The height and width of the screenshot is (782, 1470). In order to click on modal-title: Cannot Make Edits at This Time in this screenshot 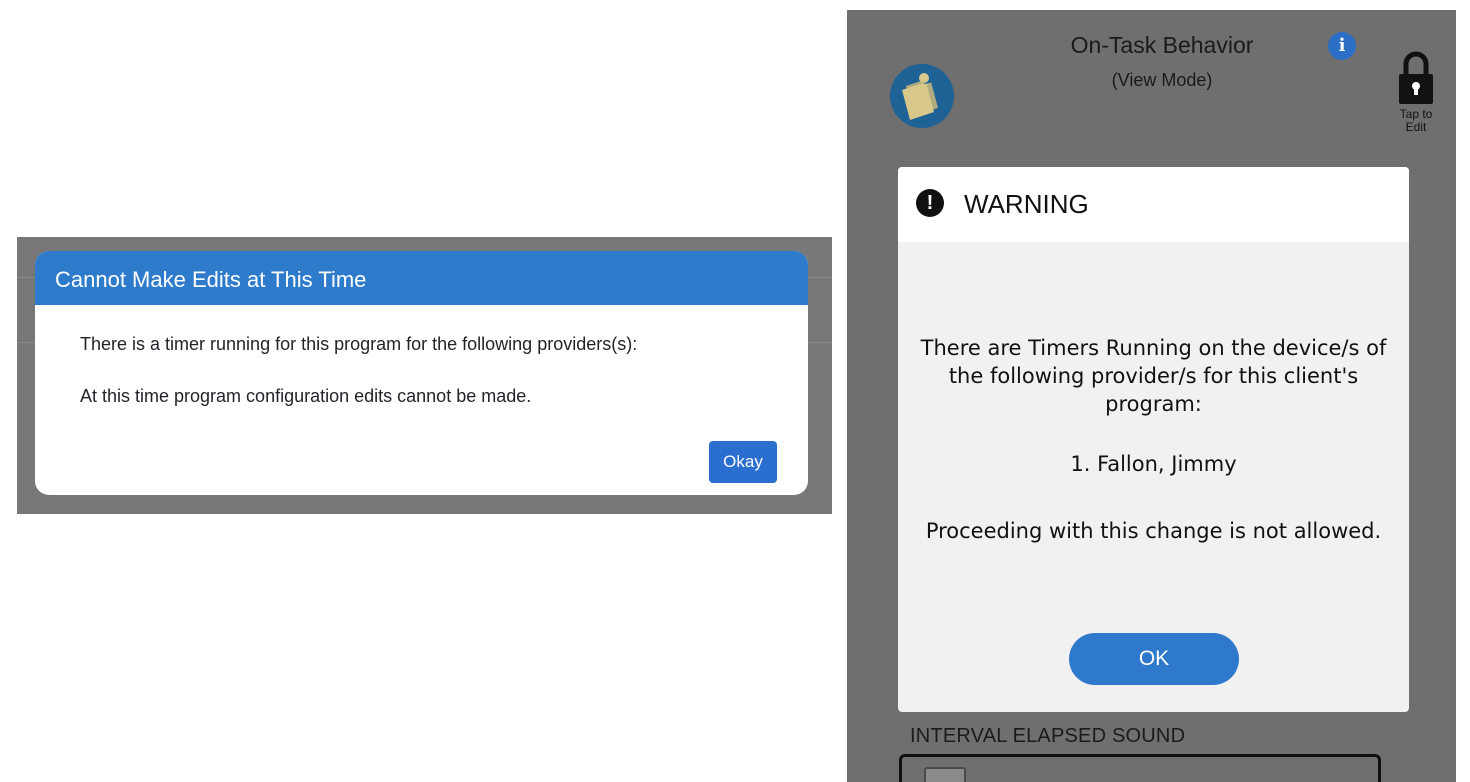, I will do `click(421, 278)`.